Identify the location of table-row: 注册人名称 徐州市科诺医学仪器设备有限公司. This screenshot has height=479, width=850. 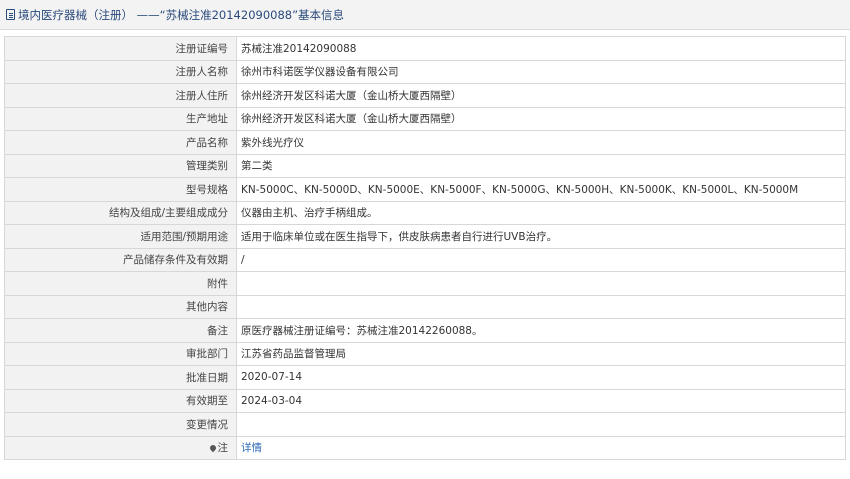
(425, 71).